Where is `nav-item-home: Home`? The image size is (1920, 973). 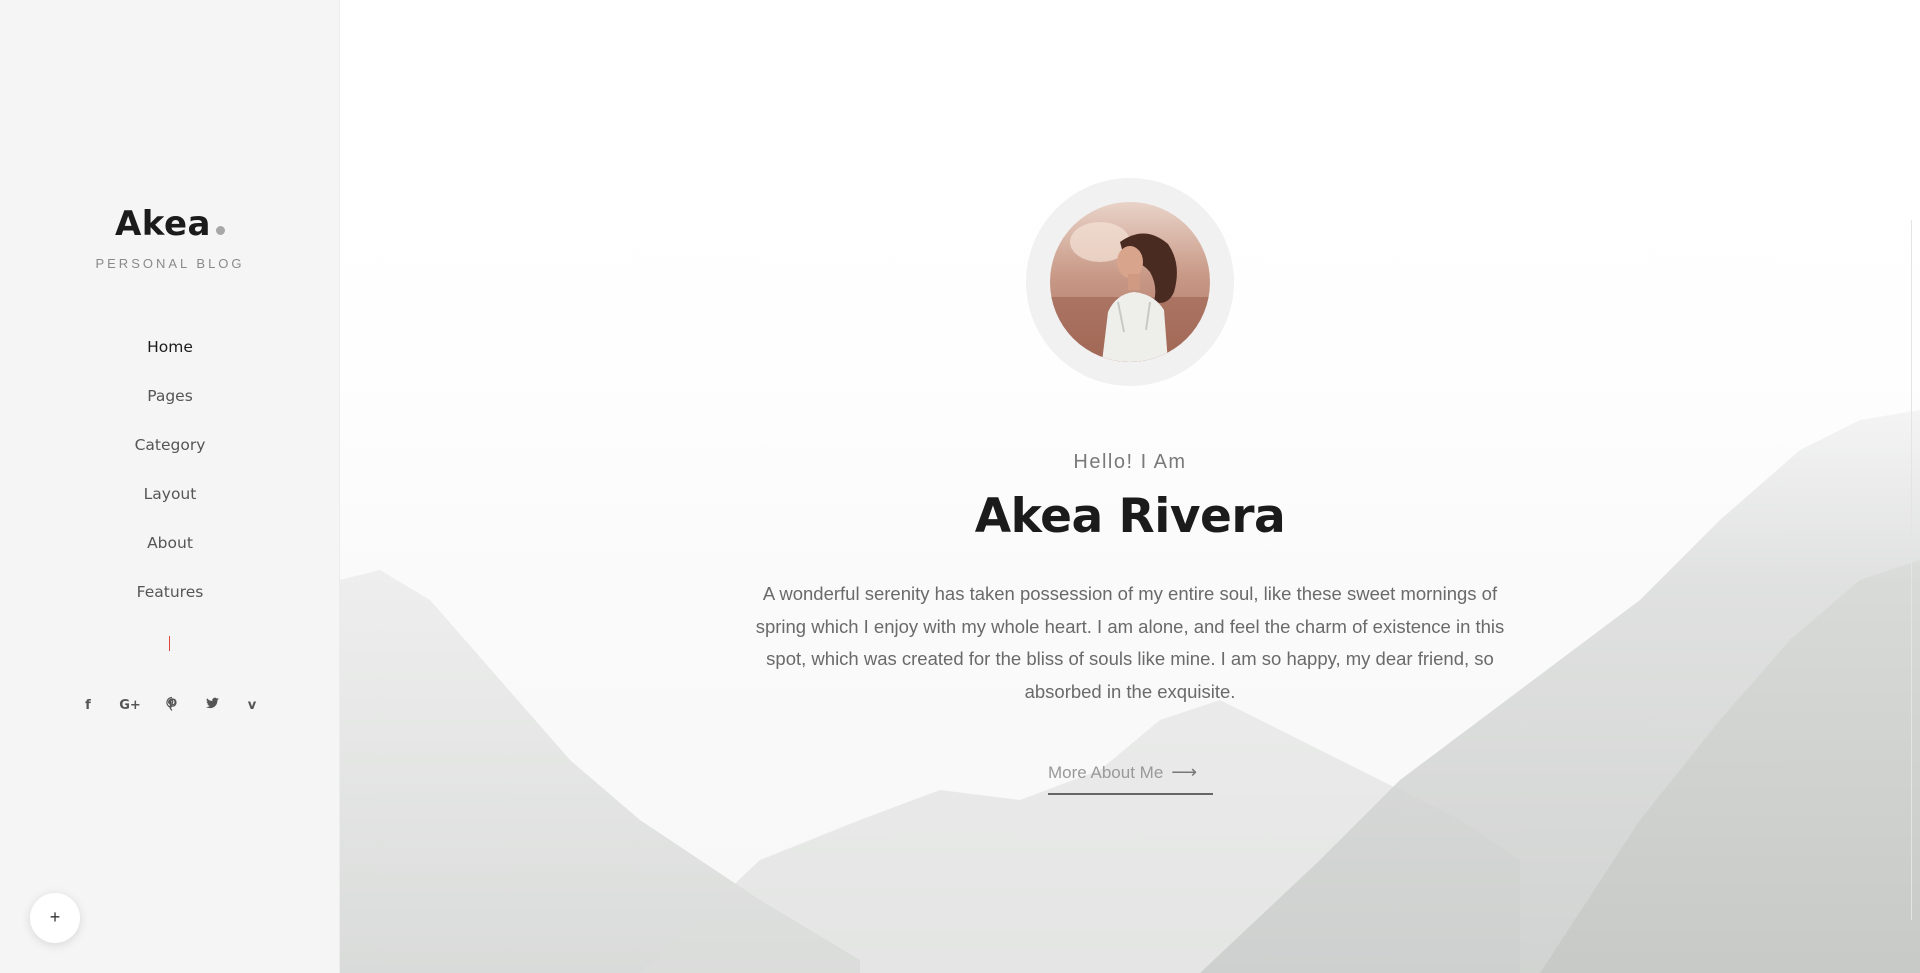
nav-item-home: Home is located at coordinates (170, 356).